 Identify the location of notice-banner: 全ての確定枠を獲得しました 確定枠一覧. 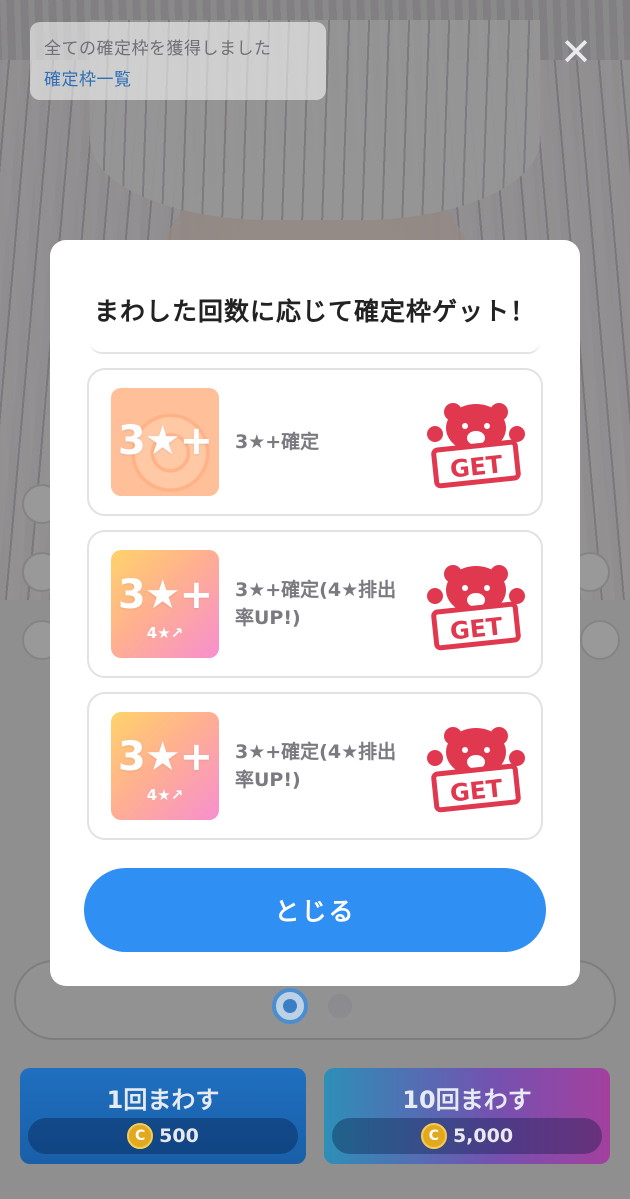
(178, 61).